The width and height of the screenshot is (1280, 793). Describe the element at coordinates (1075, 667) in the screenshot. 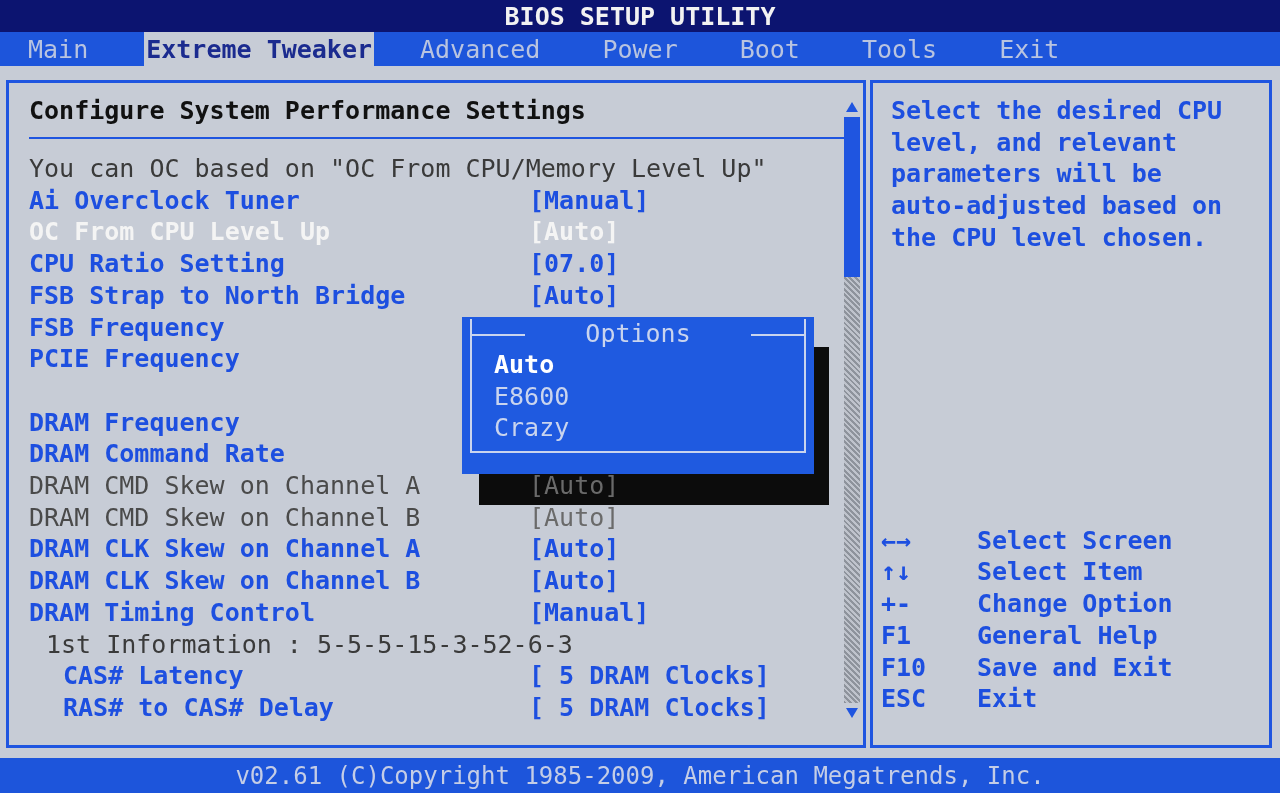

I see `key-action: Save and Exit` at that location.